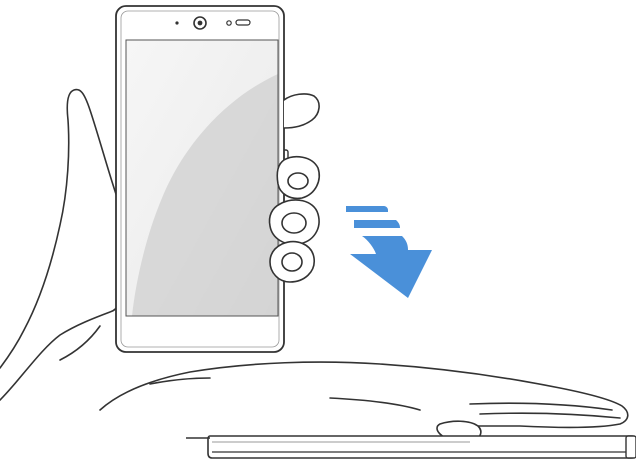  I want to click on down-arrow-icon, so click(389, 252).